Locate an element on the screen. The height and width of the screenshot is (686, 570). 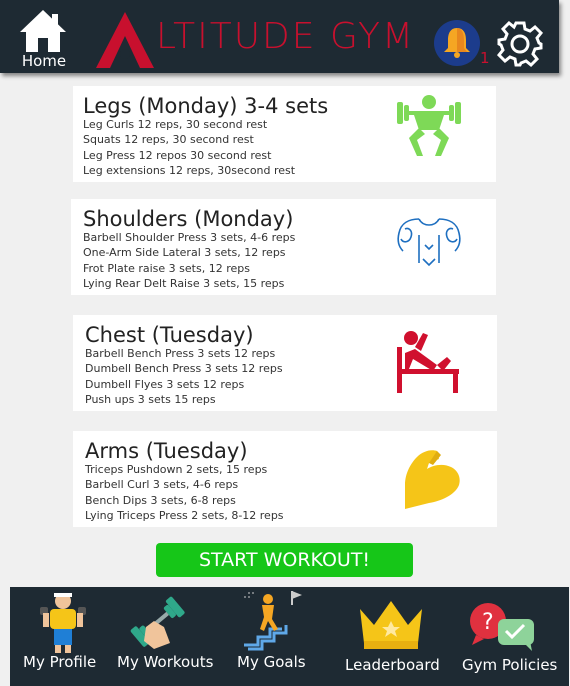
nav-item-my-profile: My Profile is located at coordinates (60, 634).